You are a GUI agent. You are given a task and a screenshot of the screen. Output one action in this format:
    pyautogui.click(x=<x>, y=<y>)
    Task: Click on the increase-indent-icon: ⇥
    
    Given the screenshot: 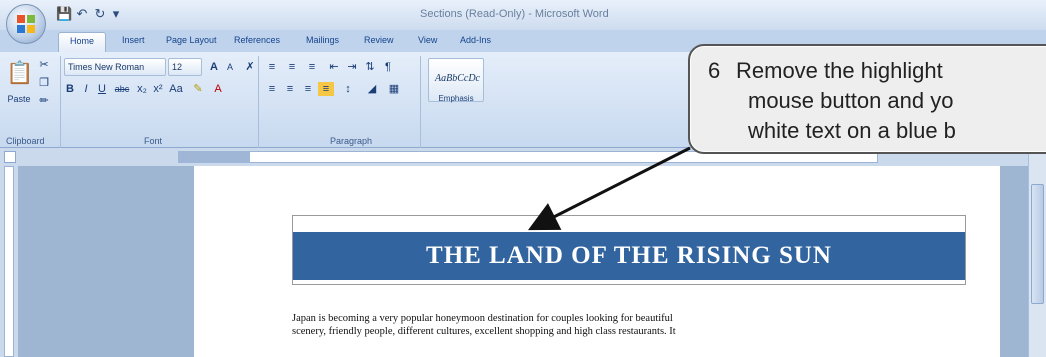 What is the action you would take?
    pyautogui.click(x=352, y=67)
    